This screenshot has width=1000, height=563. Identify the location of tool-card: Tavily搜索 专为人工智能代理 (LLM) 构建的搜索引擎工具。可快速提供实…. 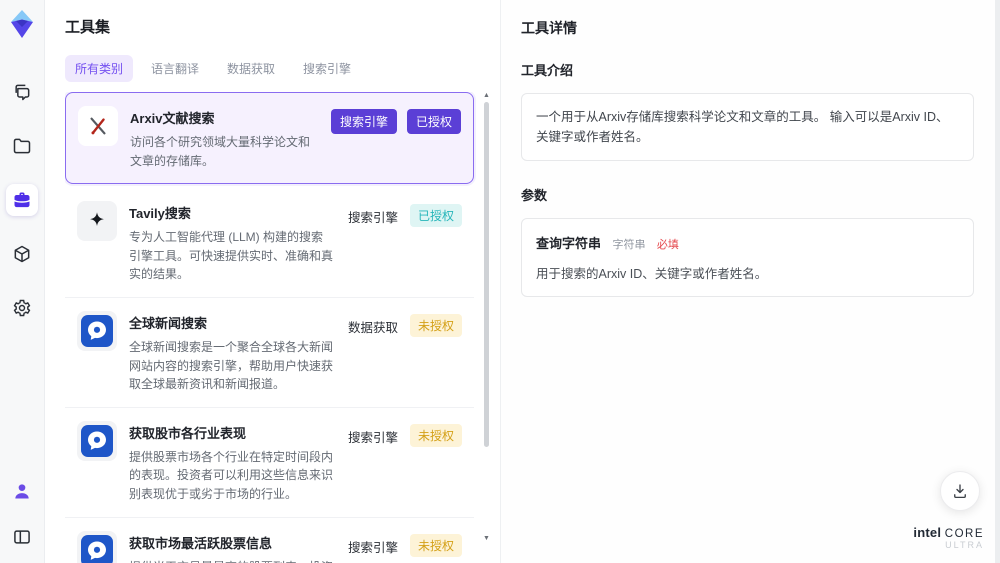
(269, 243).